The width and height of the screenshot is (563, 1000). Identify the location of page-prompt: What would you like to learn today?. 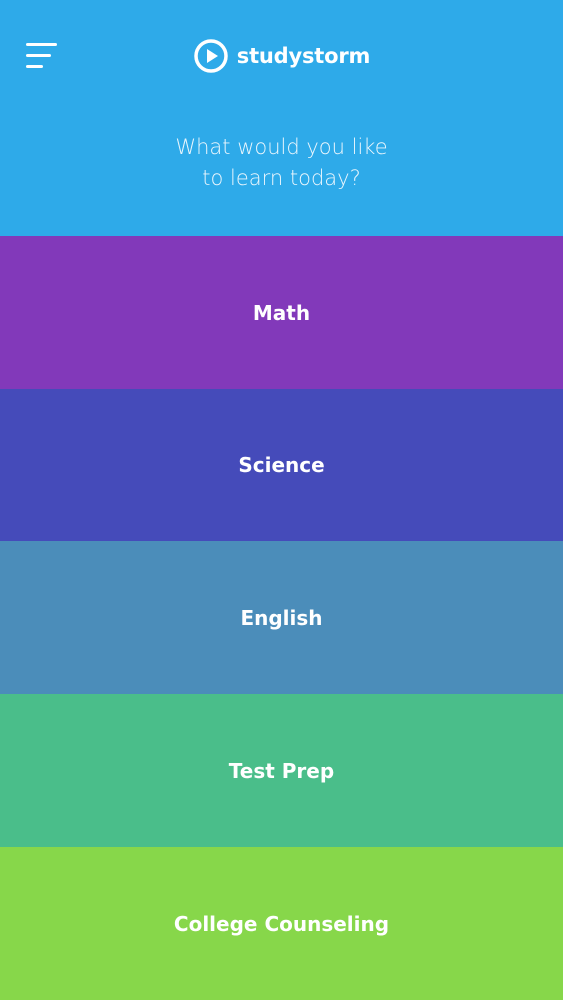
(281, 163).